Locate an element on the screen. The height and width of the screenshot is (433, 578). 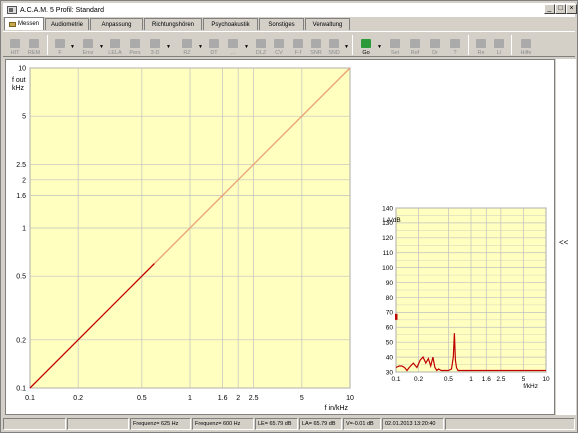
pers-icon is located at coordinates (135, 43).